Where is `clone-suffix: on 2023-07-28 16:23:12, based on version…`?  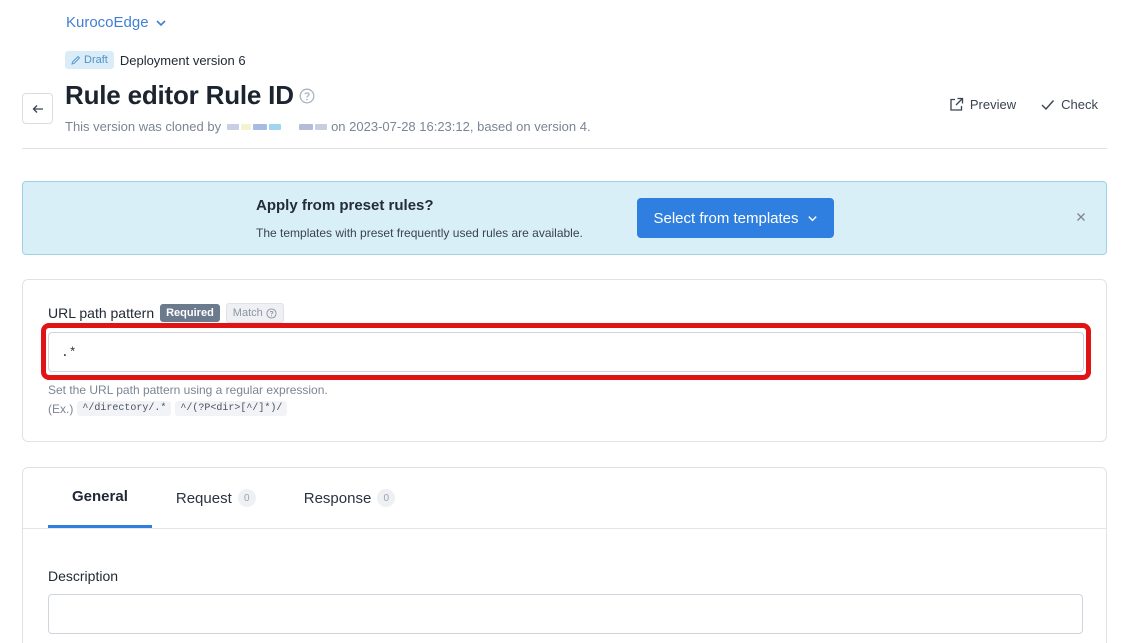 clone-suffix: on 2023-07-28 16:23:12, based on version… is located at coordinates (461, 126).